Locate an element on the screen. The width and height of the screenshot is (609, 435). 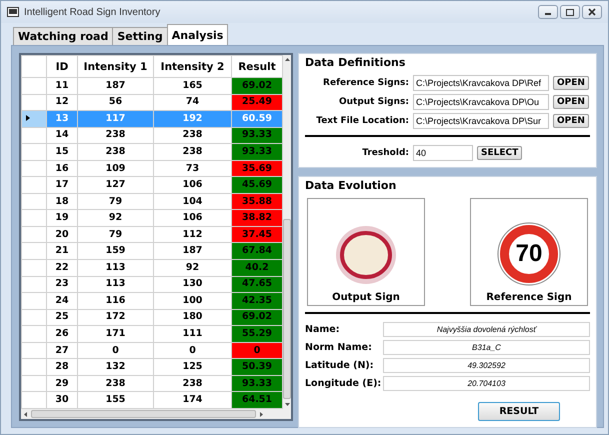
table-cell: 23 is located at coordinates (62, 284).